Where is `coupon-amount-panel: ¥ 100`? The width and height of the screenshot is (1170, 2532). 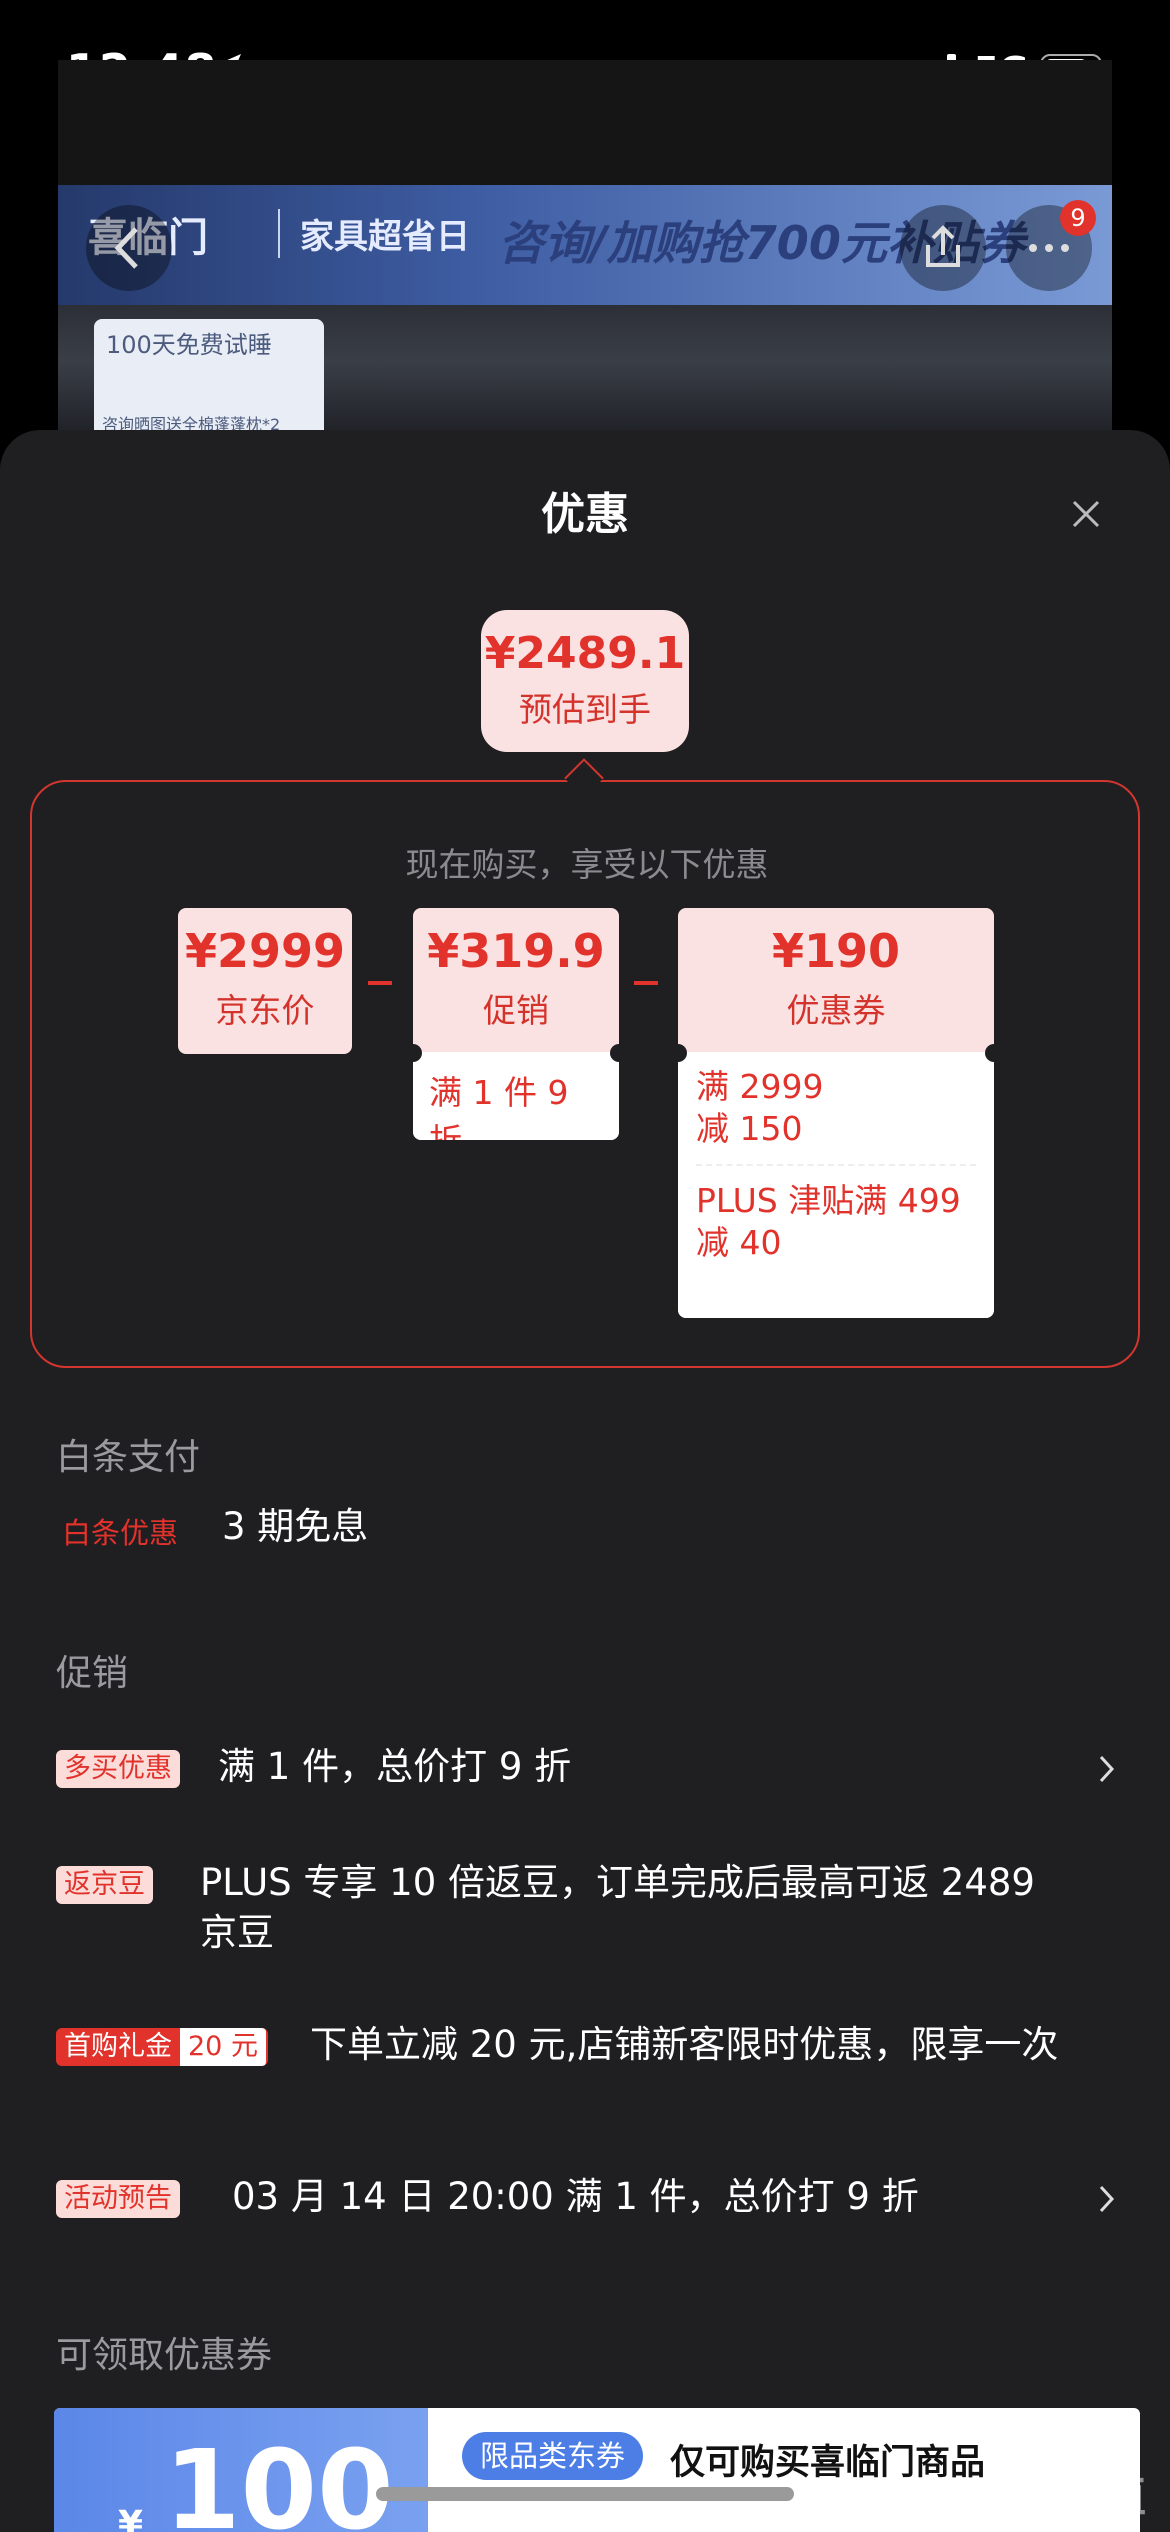 coupon-amount-panel: ¥ 100 is located at coordinates (241, 2470).